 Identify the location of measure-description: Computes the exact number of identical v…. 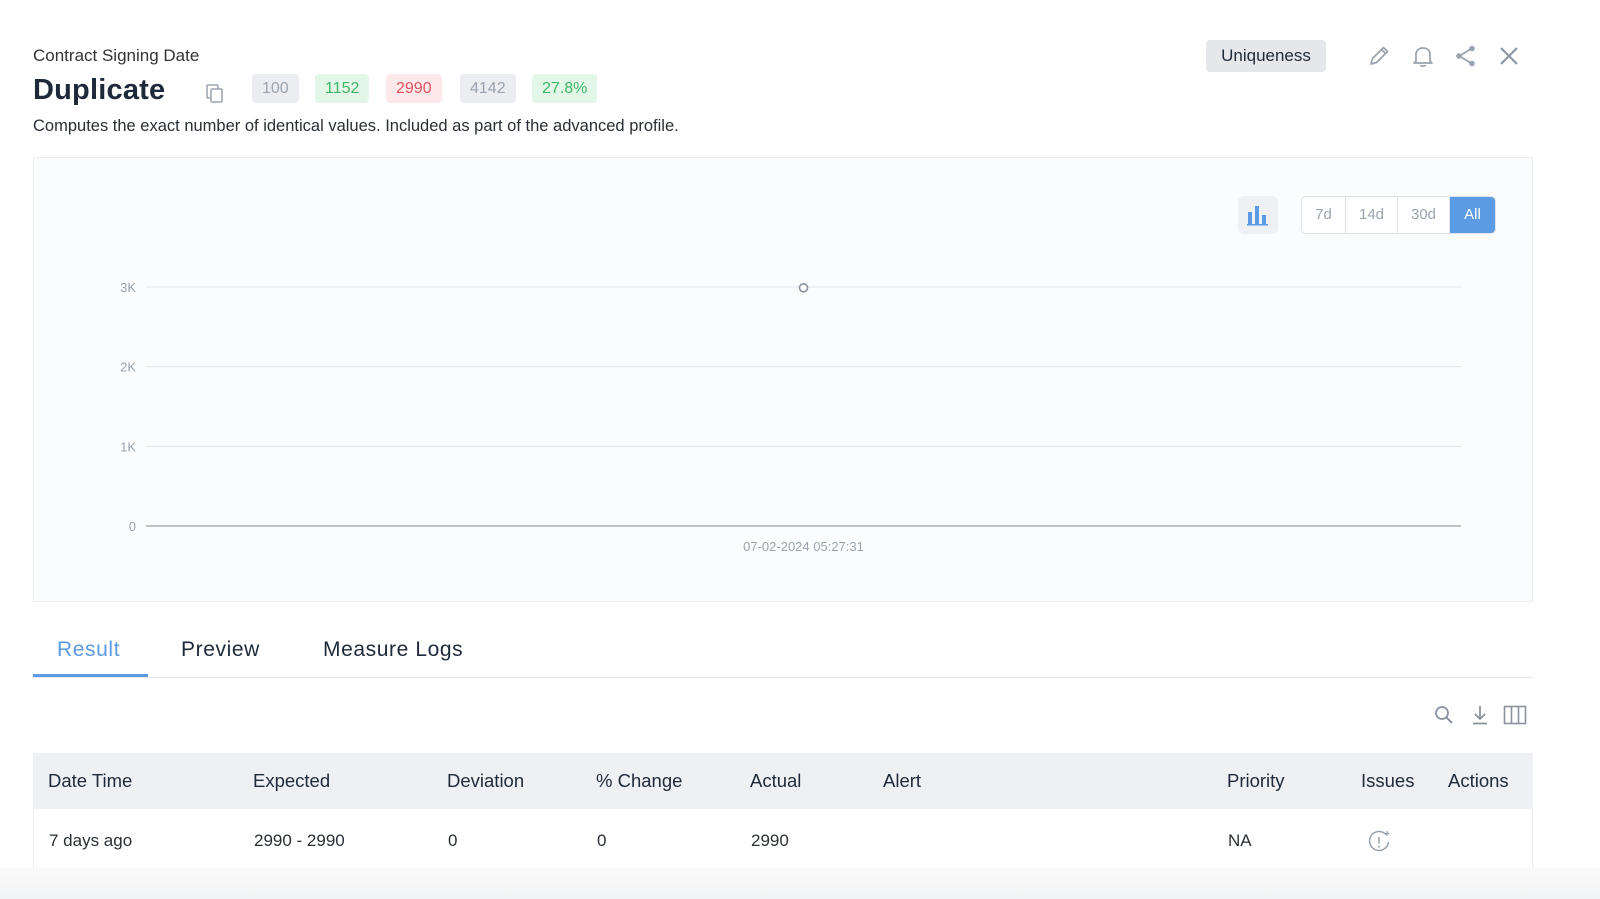
(356, 126).